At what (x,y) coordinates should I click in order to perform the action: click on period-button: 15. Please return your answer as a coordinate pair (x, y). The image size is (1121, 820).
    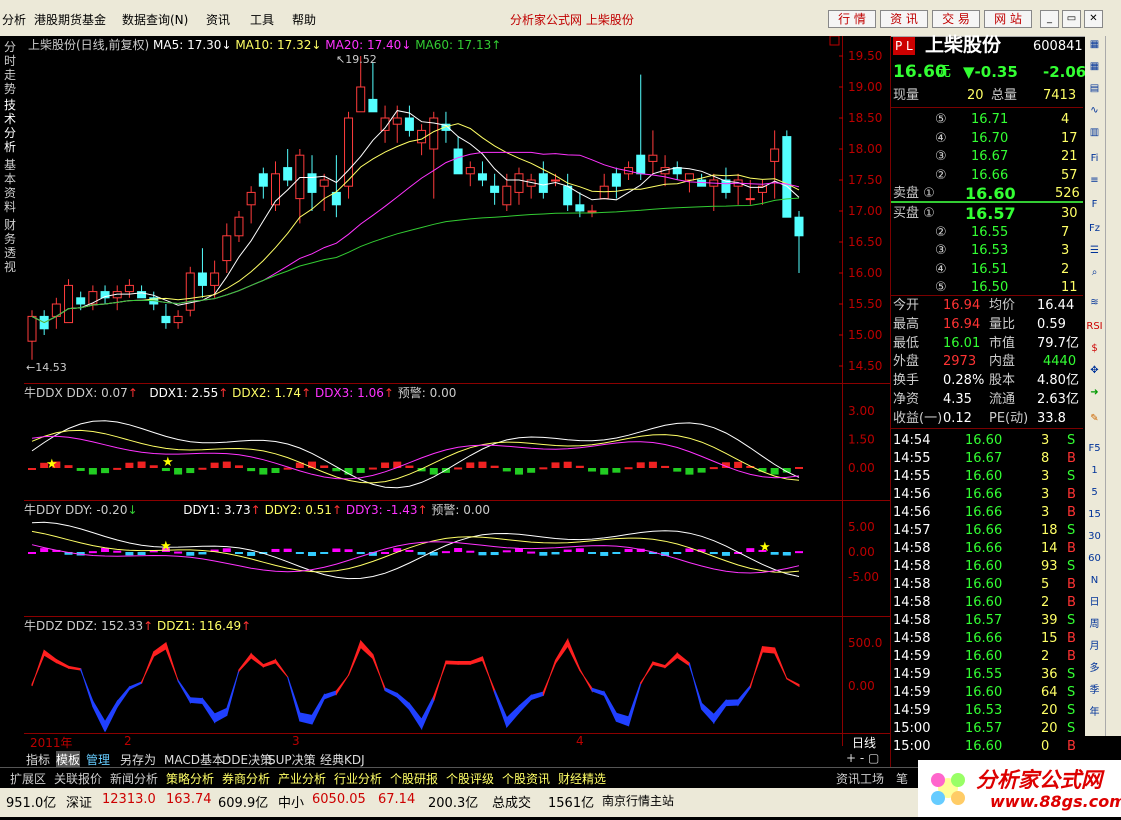
    Looking at the image, I should click on (1094, 514).